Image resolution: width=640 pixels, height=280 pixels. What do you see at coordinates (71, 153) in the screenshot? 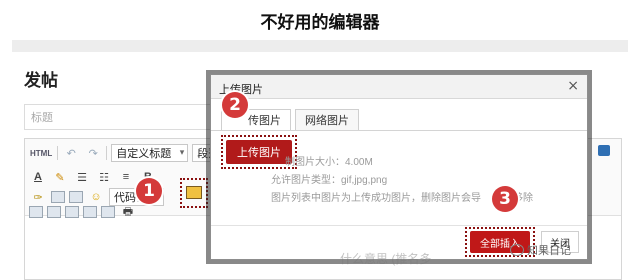
I see `undo-icon: ↶` at bounding box center [71, 153].